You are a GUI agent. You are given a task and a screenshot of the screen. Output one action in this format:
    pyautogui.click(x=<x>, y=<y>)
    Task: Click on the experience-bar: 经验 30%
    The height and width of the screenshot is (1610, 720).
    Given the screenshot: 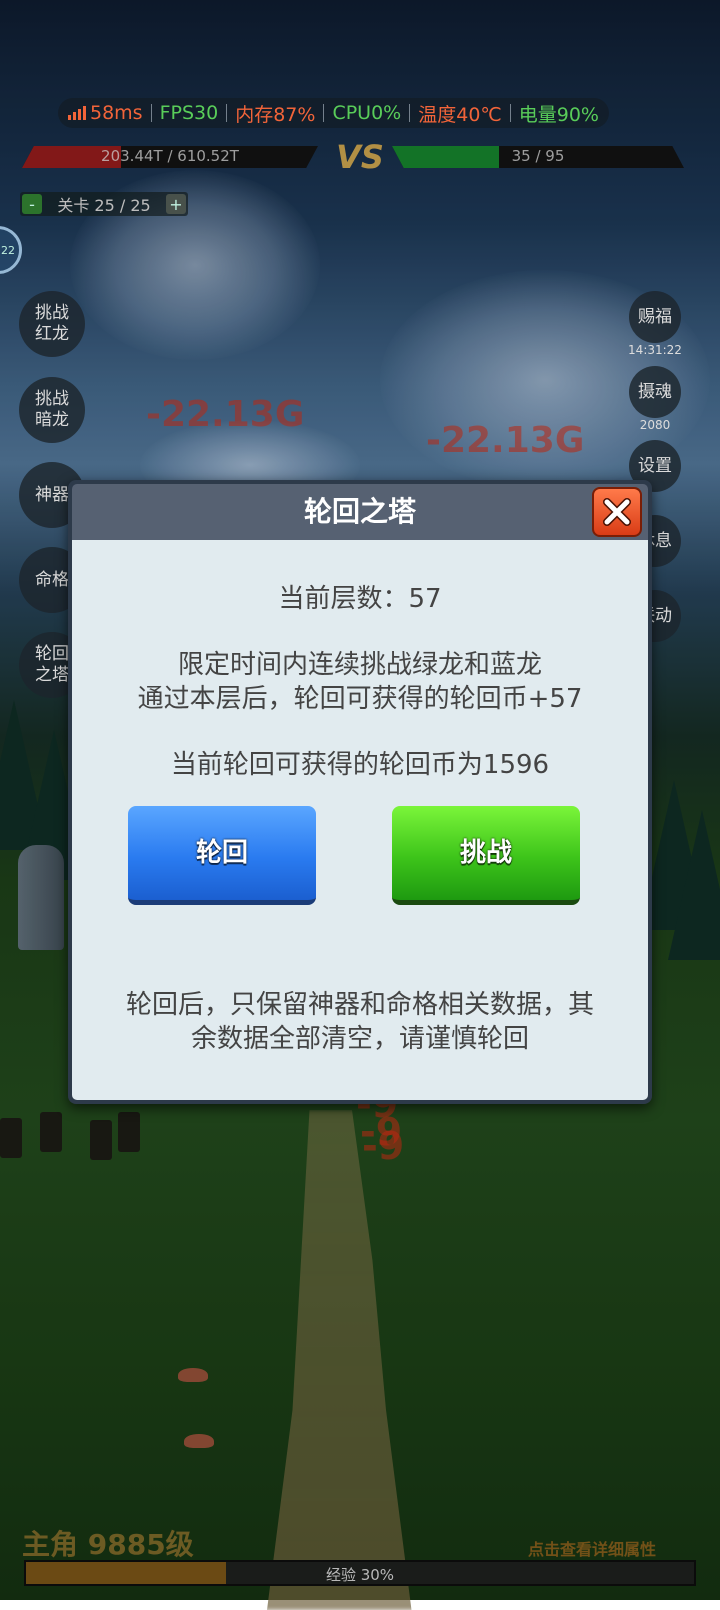 What is the action you would take?
    pyautogui.click(x=360, y=1573)
    